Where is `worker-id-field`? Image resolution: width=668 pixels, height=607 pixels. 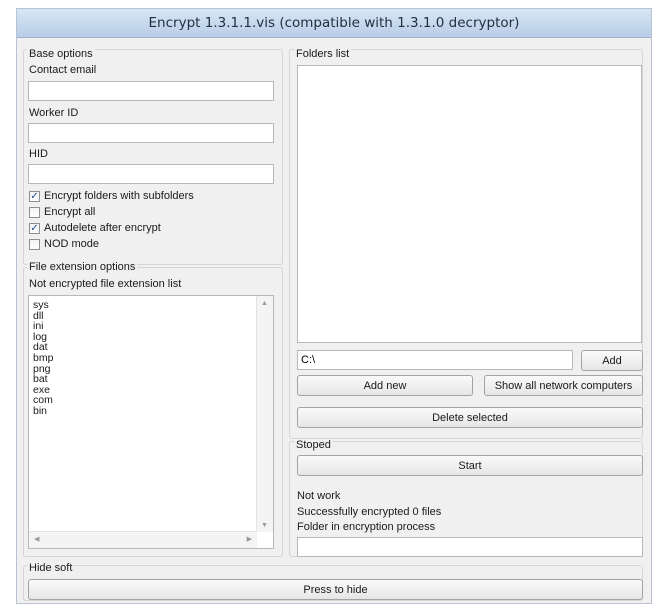
worker-id-field is located at coordinates (151, 133).